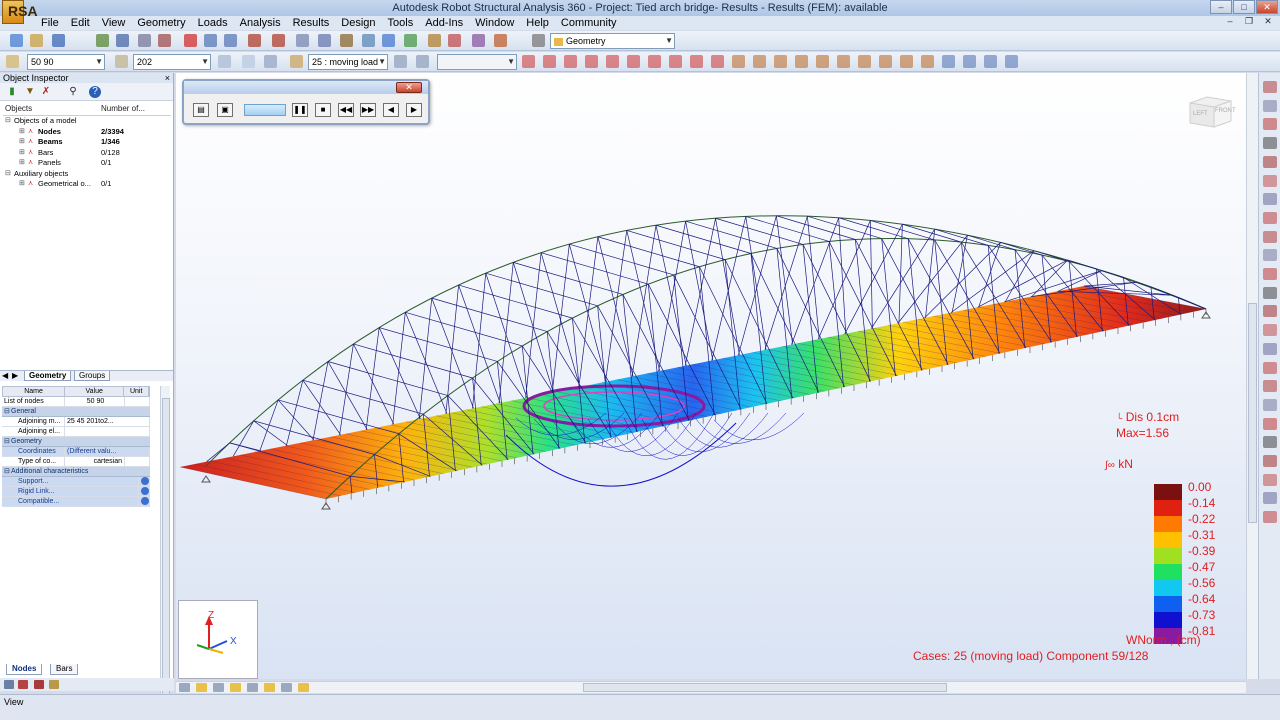  Describe the element at coordinates (1270, 367) in the screenshot. I see `maps-icon` at that location.